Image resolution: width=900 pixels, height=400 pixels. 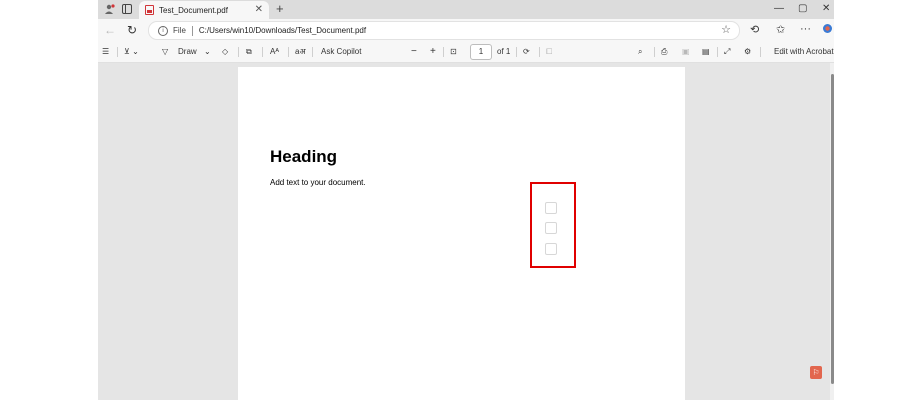 What do you see at coordinates (192, 30) in the screenshot?
I see `url-separator` at bounding box center [192, 30].